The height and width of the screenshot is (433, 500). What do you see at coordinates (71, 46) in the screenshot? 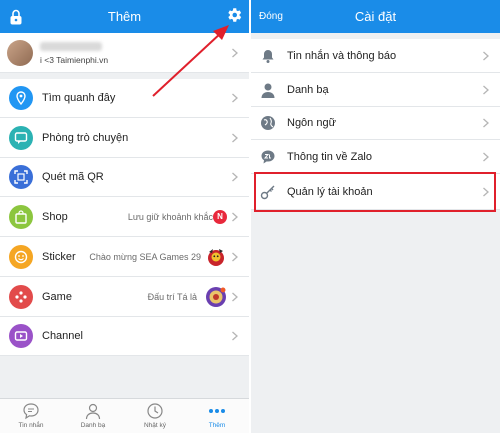
I see `blurred-name` at bounding box center [71, 46].